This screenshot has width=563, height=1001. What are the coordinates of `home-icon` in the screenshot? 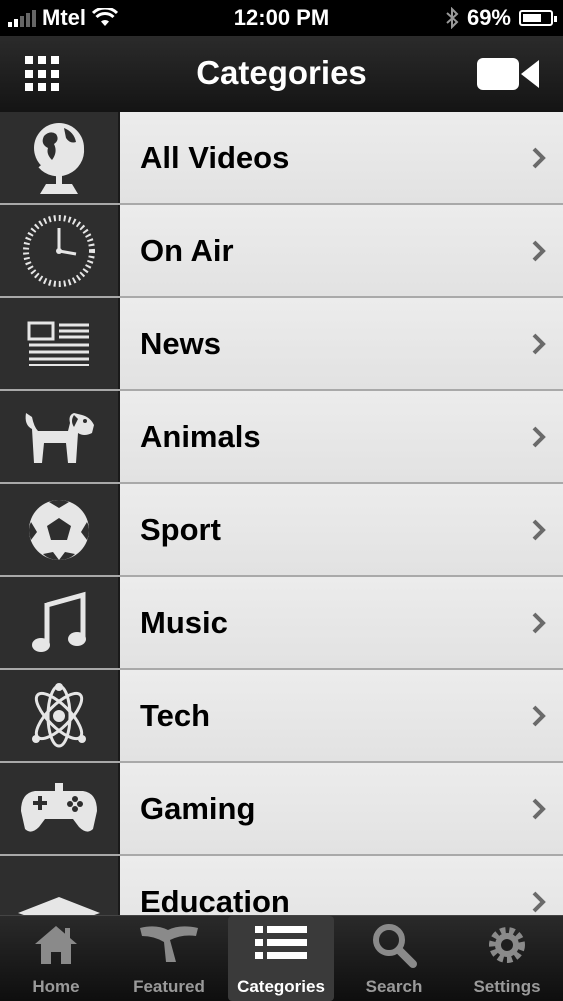 It's located at (56, 945).